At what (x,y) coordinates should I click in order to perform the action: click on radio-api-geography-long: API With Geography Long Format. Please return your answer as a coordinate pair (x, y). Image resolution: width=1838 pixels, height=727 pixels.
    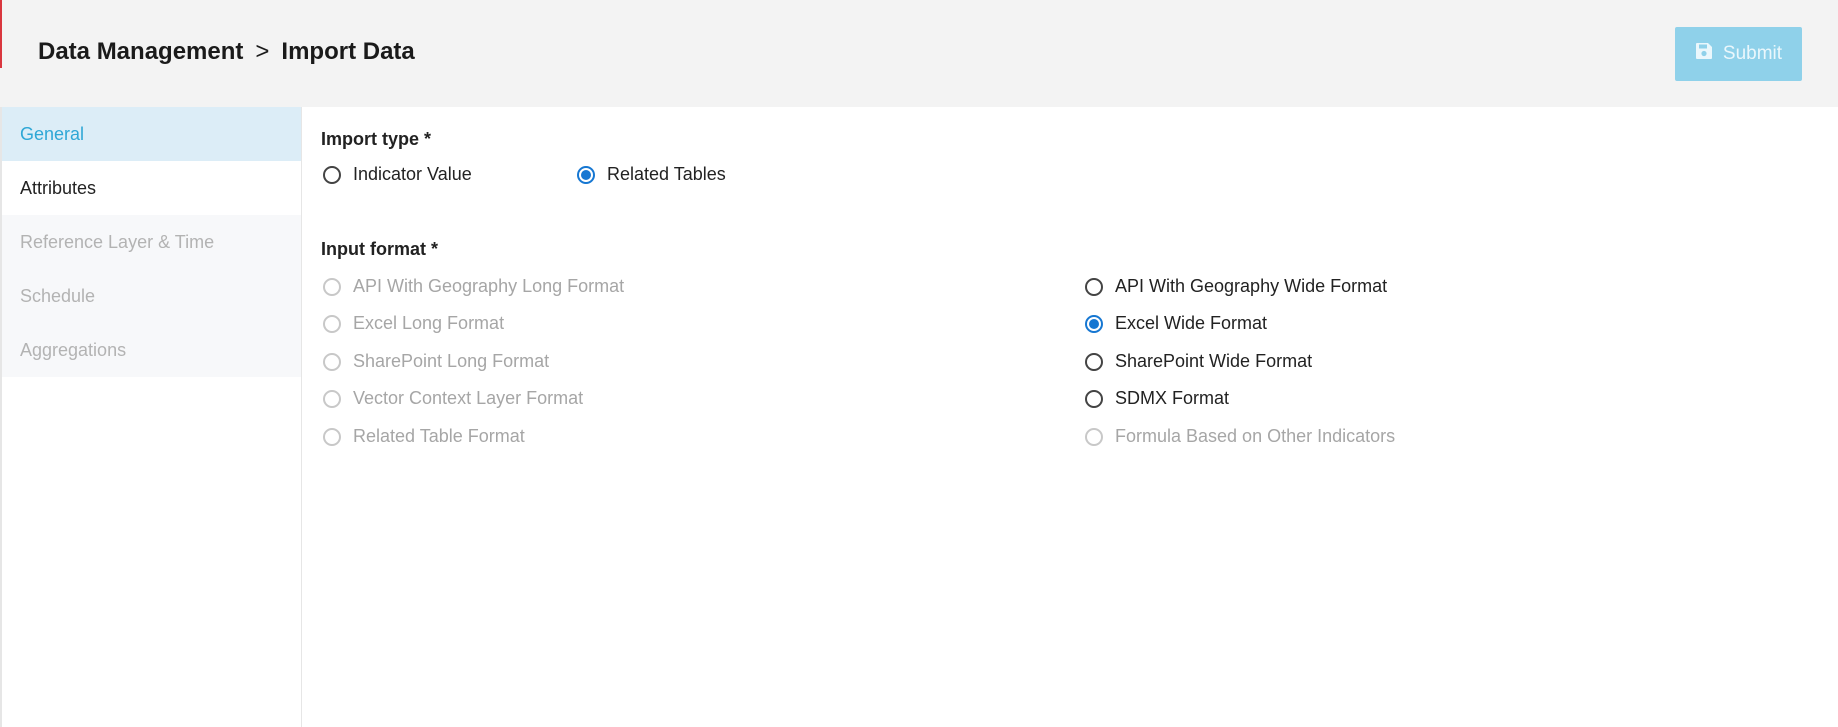
    Looking at the image, I should click on (473, 286).